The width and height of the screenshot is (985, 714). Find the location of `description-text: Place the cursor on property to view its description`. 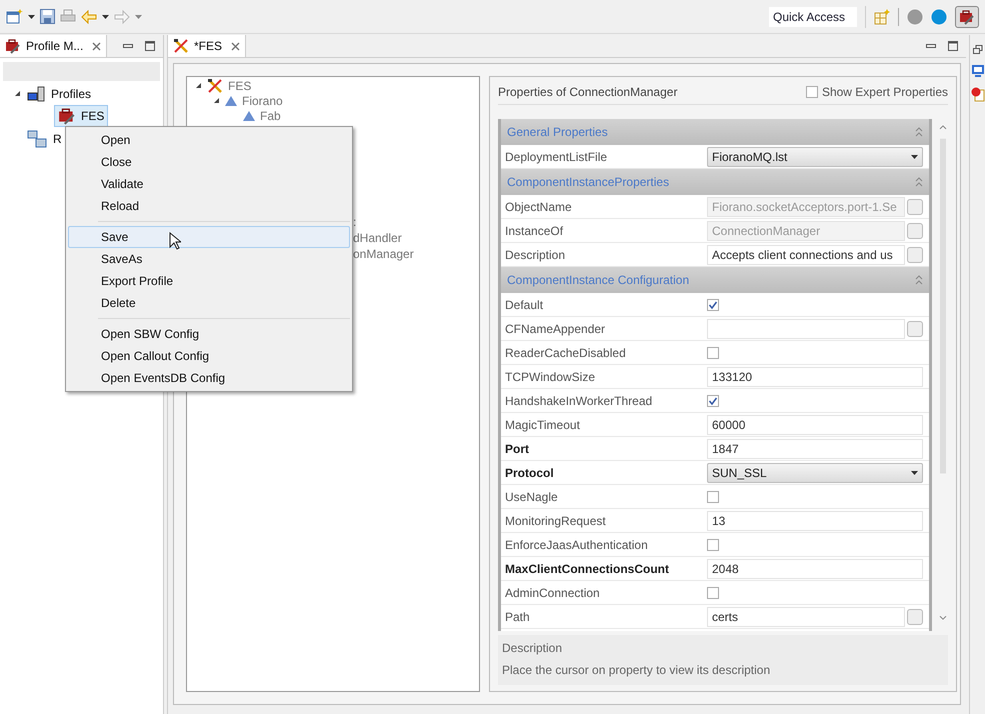

description-text: Place the cursor on property to view its description is located at coordinates (637, 670).